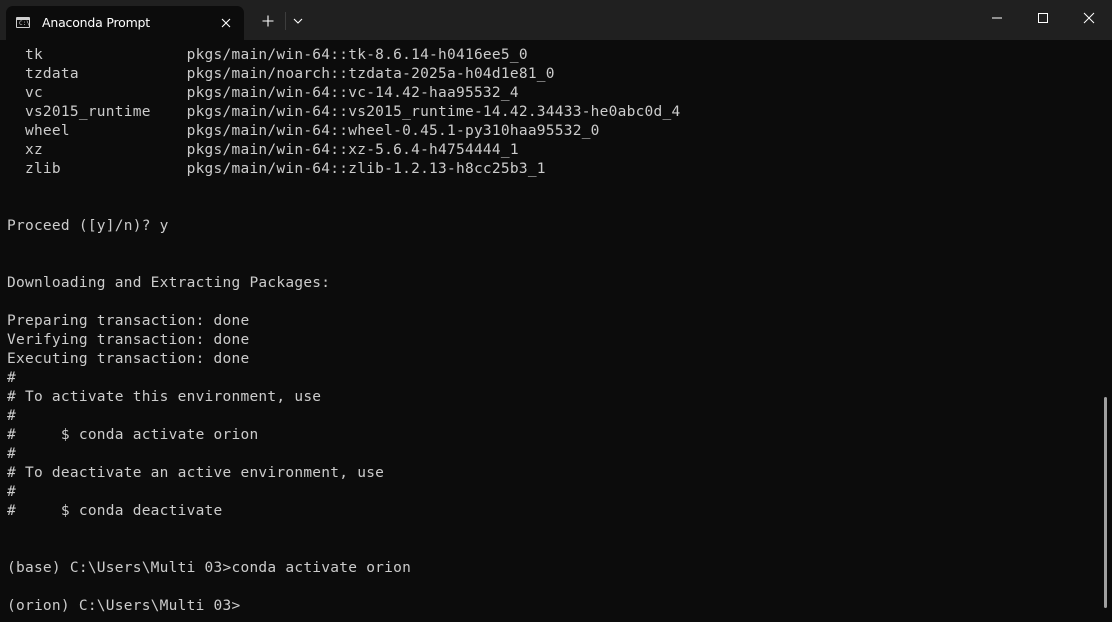  I want to click on plus-icon, so click(268, 21).